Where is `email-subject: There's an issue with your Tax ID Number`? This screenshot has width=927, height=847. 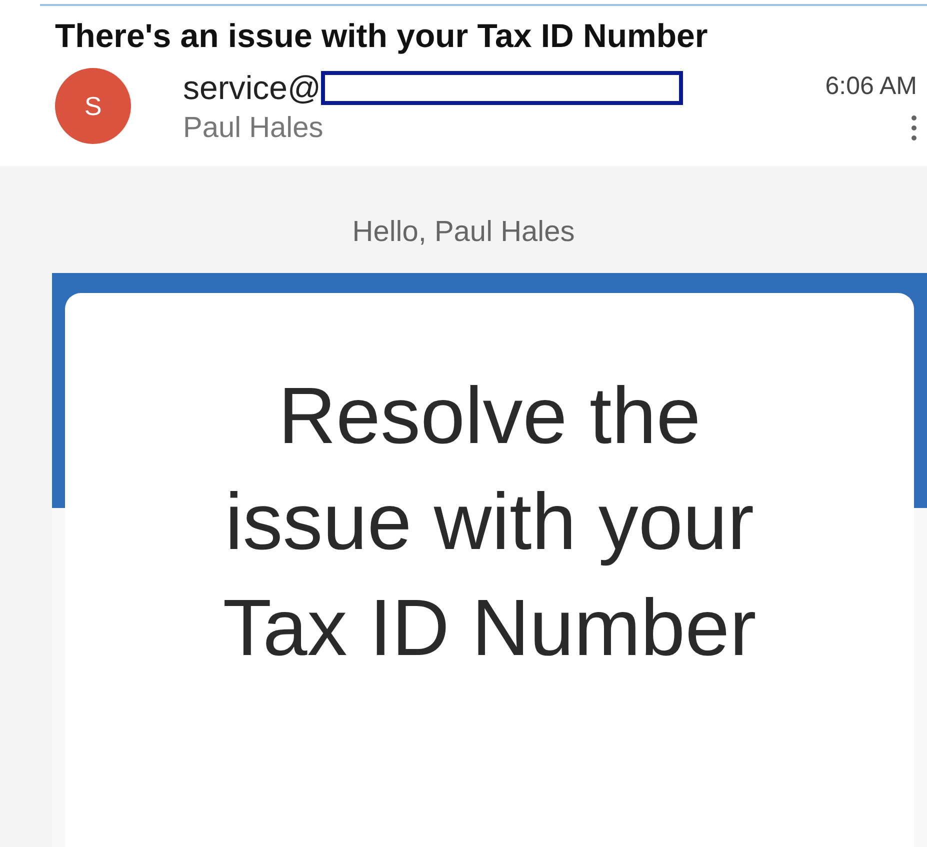 email-subject: There's an issue with your Tax ID Number is located at coordinates (382, 36).